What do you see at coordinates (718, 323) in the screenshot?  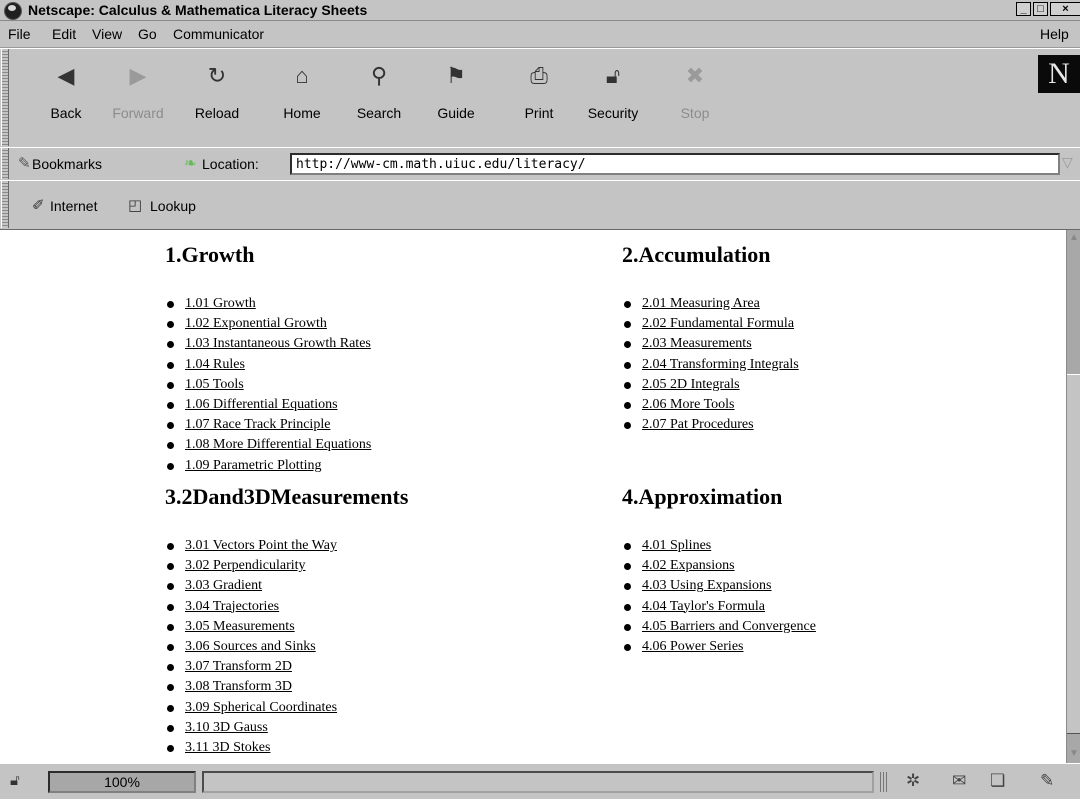 I see `literacy-link: 2.02 Fundamental Formula` at bounding box center [718, 323].